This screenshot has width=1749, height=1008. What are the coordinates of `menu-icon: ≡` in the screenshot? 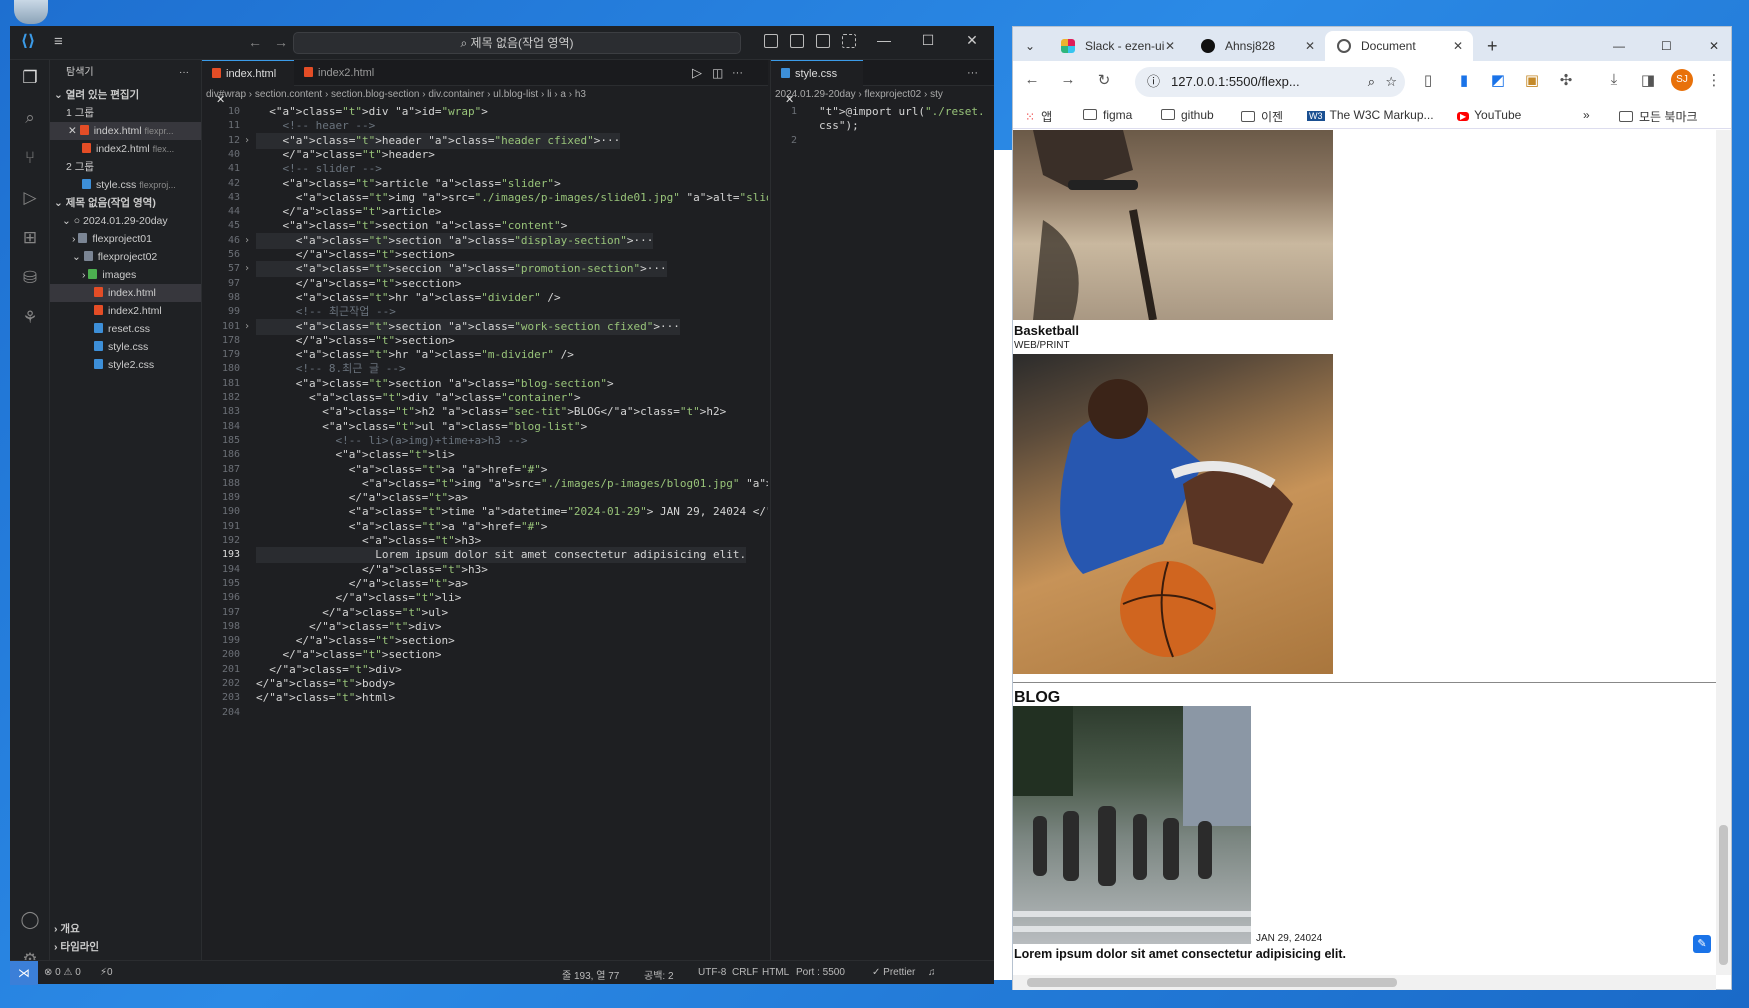 It's located at (63, 42).